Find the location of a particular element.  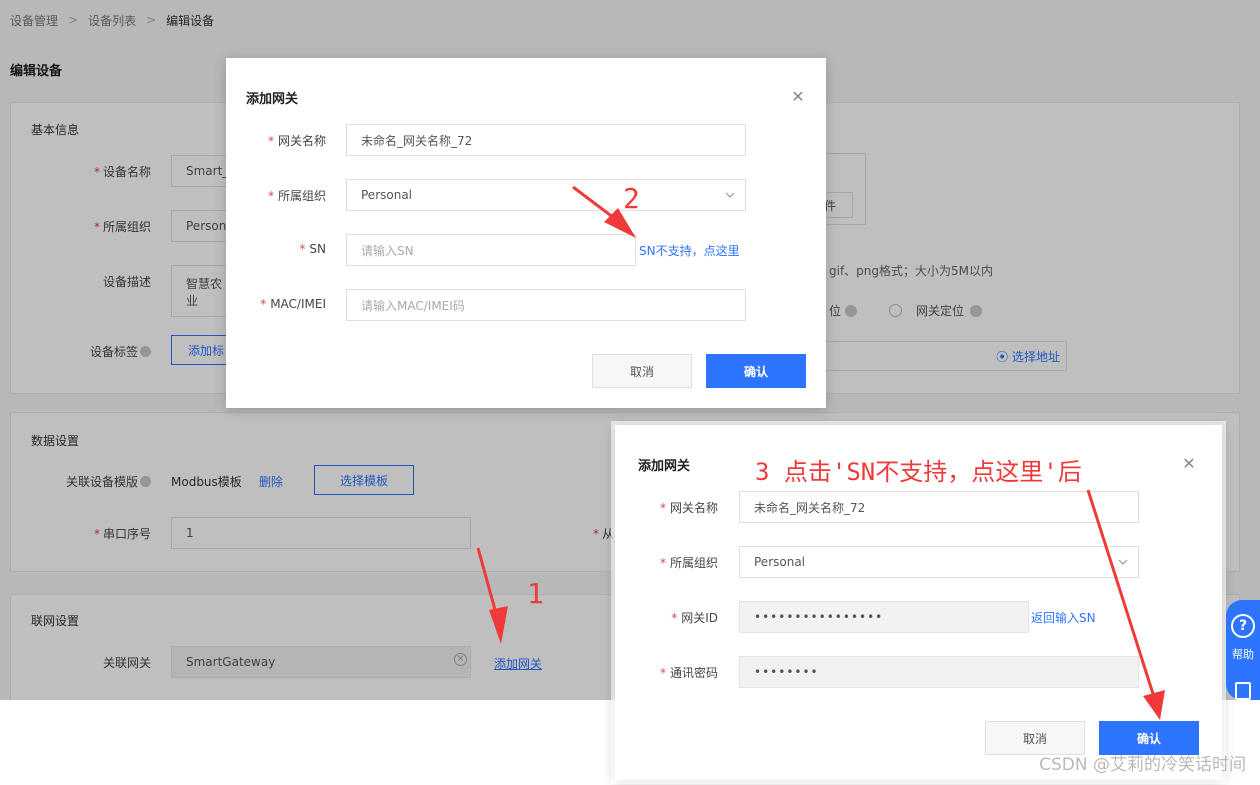

gateway-id-input: •••••••••••••••• is located at coordinates (884, 617).